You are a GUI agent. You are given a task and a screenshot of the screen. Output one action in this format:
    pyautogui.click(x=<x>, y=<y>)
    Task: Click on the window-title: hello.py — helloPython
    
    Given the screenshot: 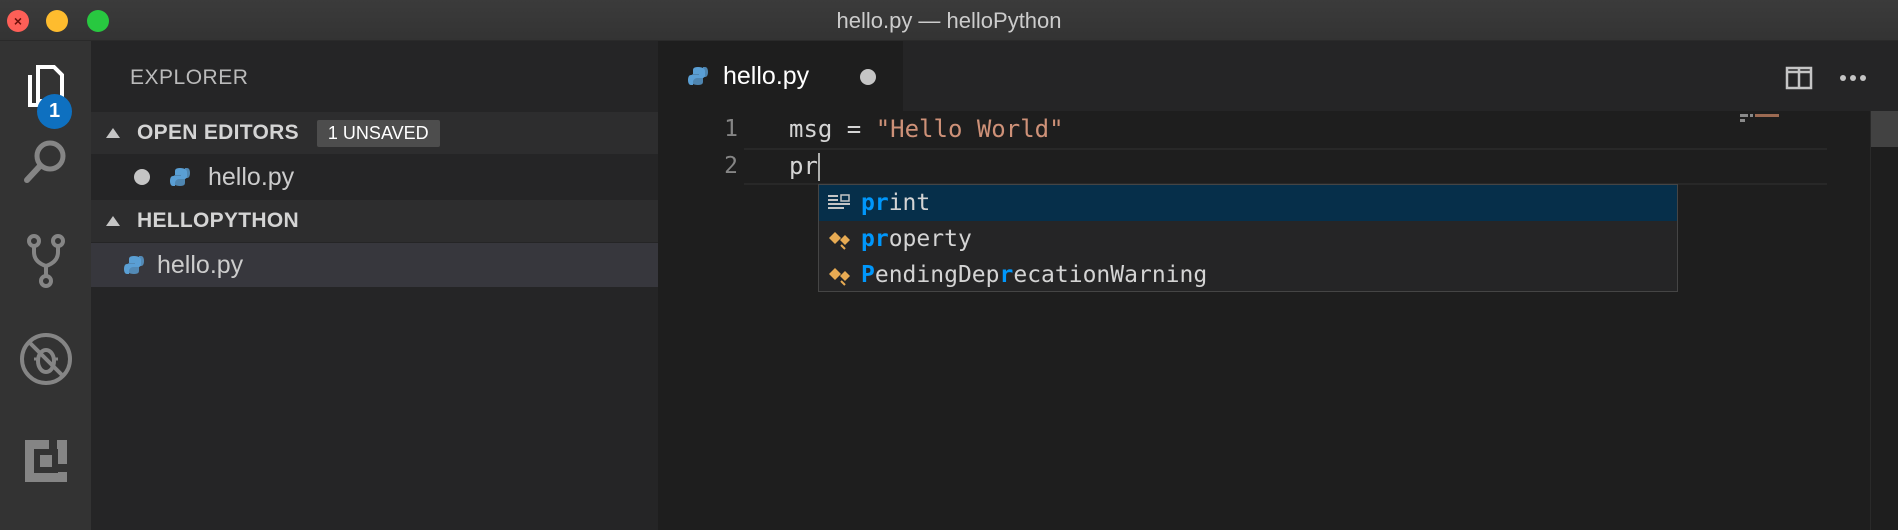 What is the action you would take?
    pyautogui.click(x=949, y=20)
    